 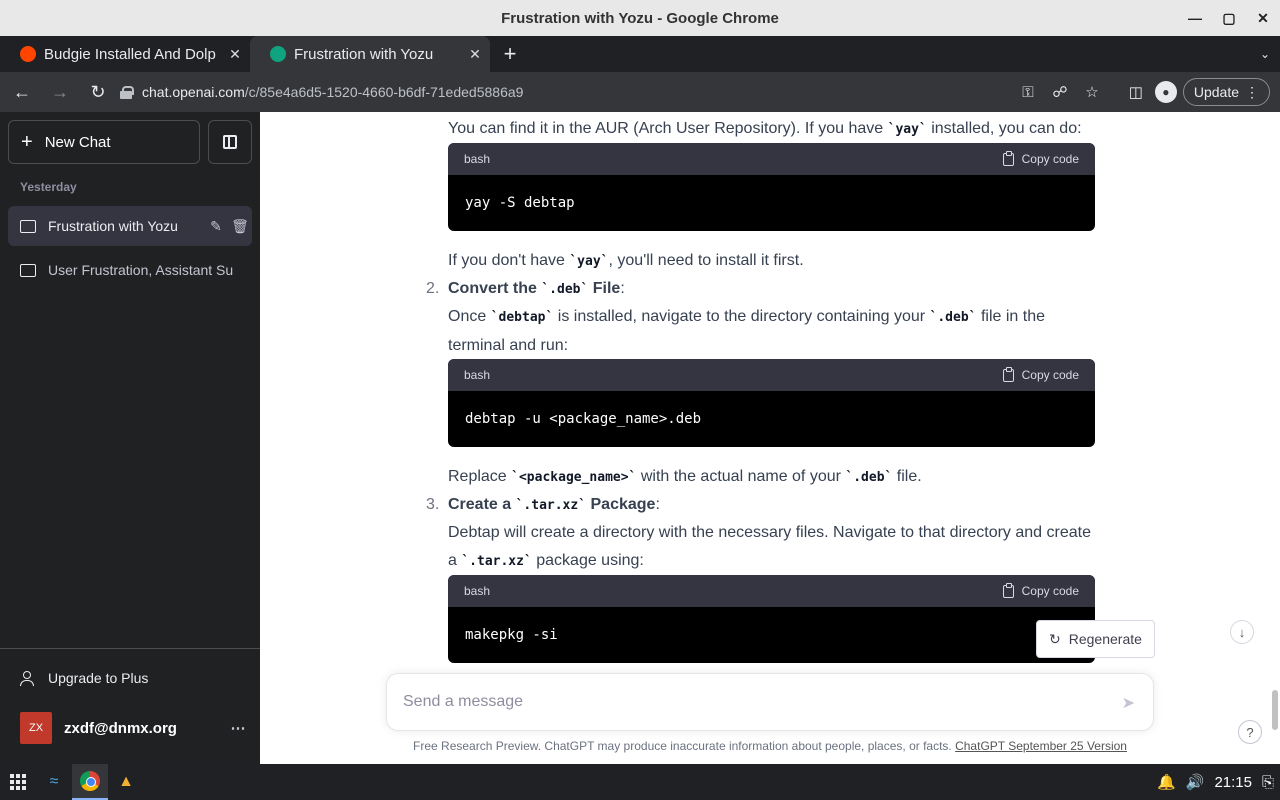 I want to click on update-button: Update ⋮, so click(x=1226, y=92).